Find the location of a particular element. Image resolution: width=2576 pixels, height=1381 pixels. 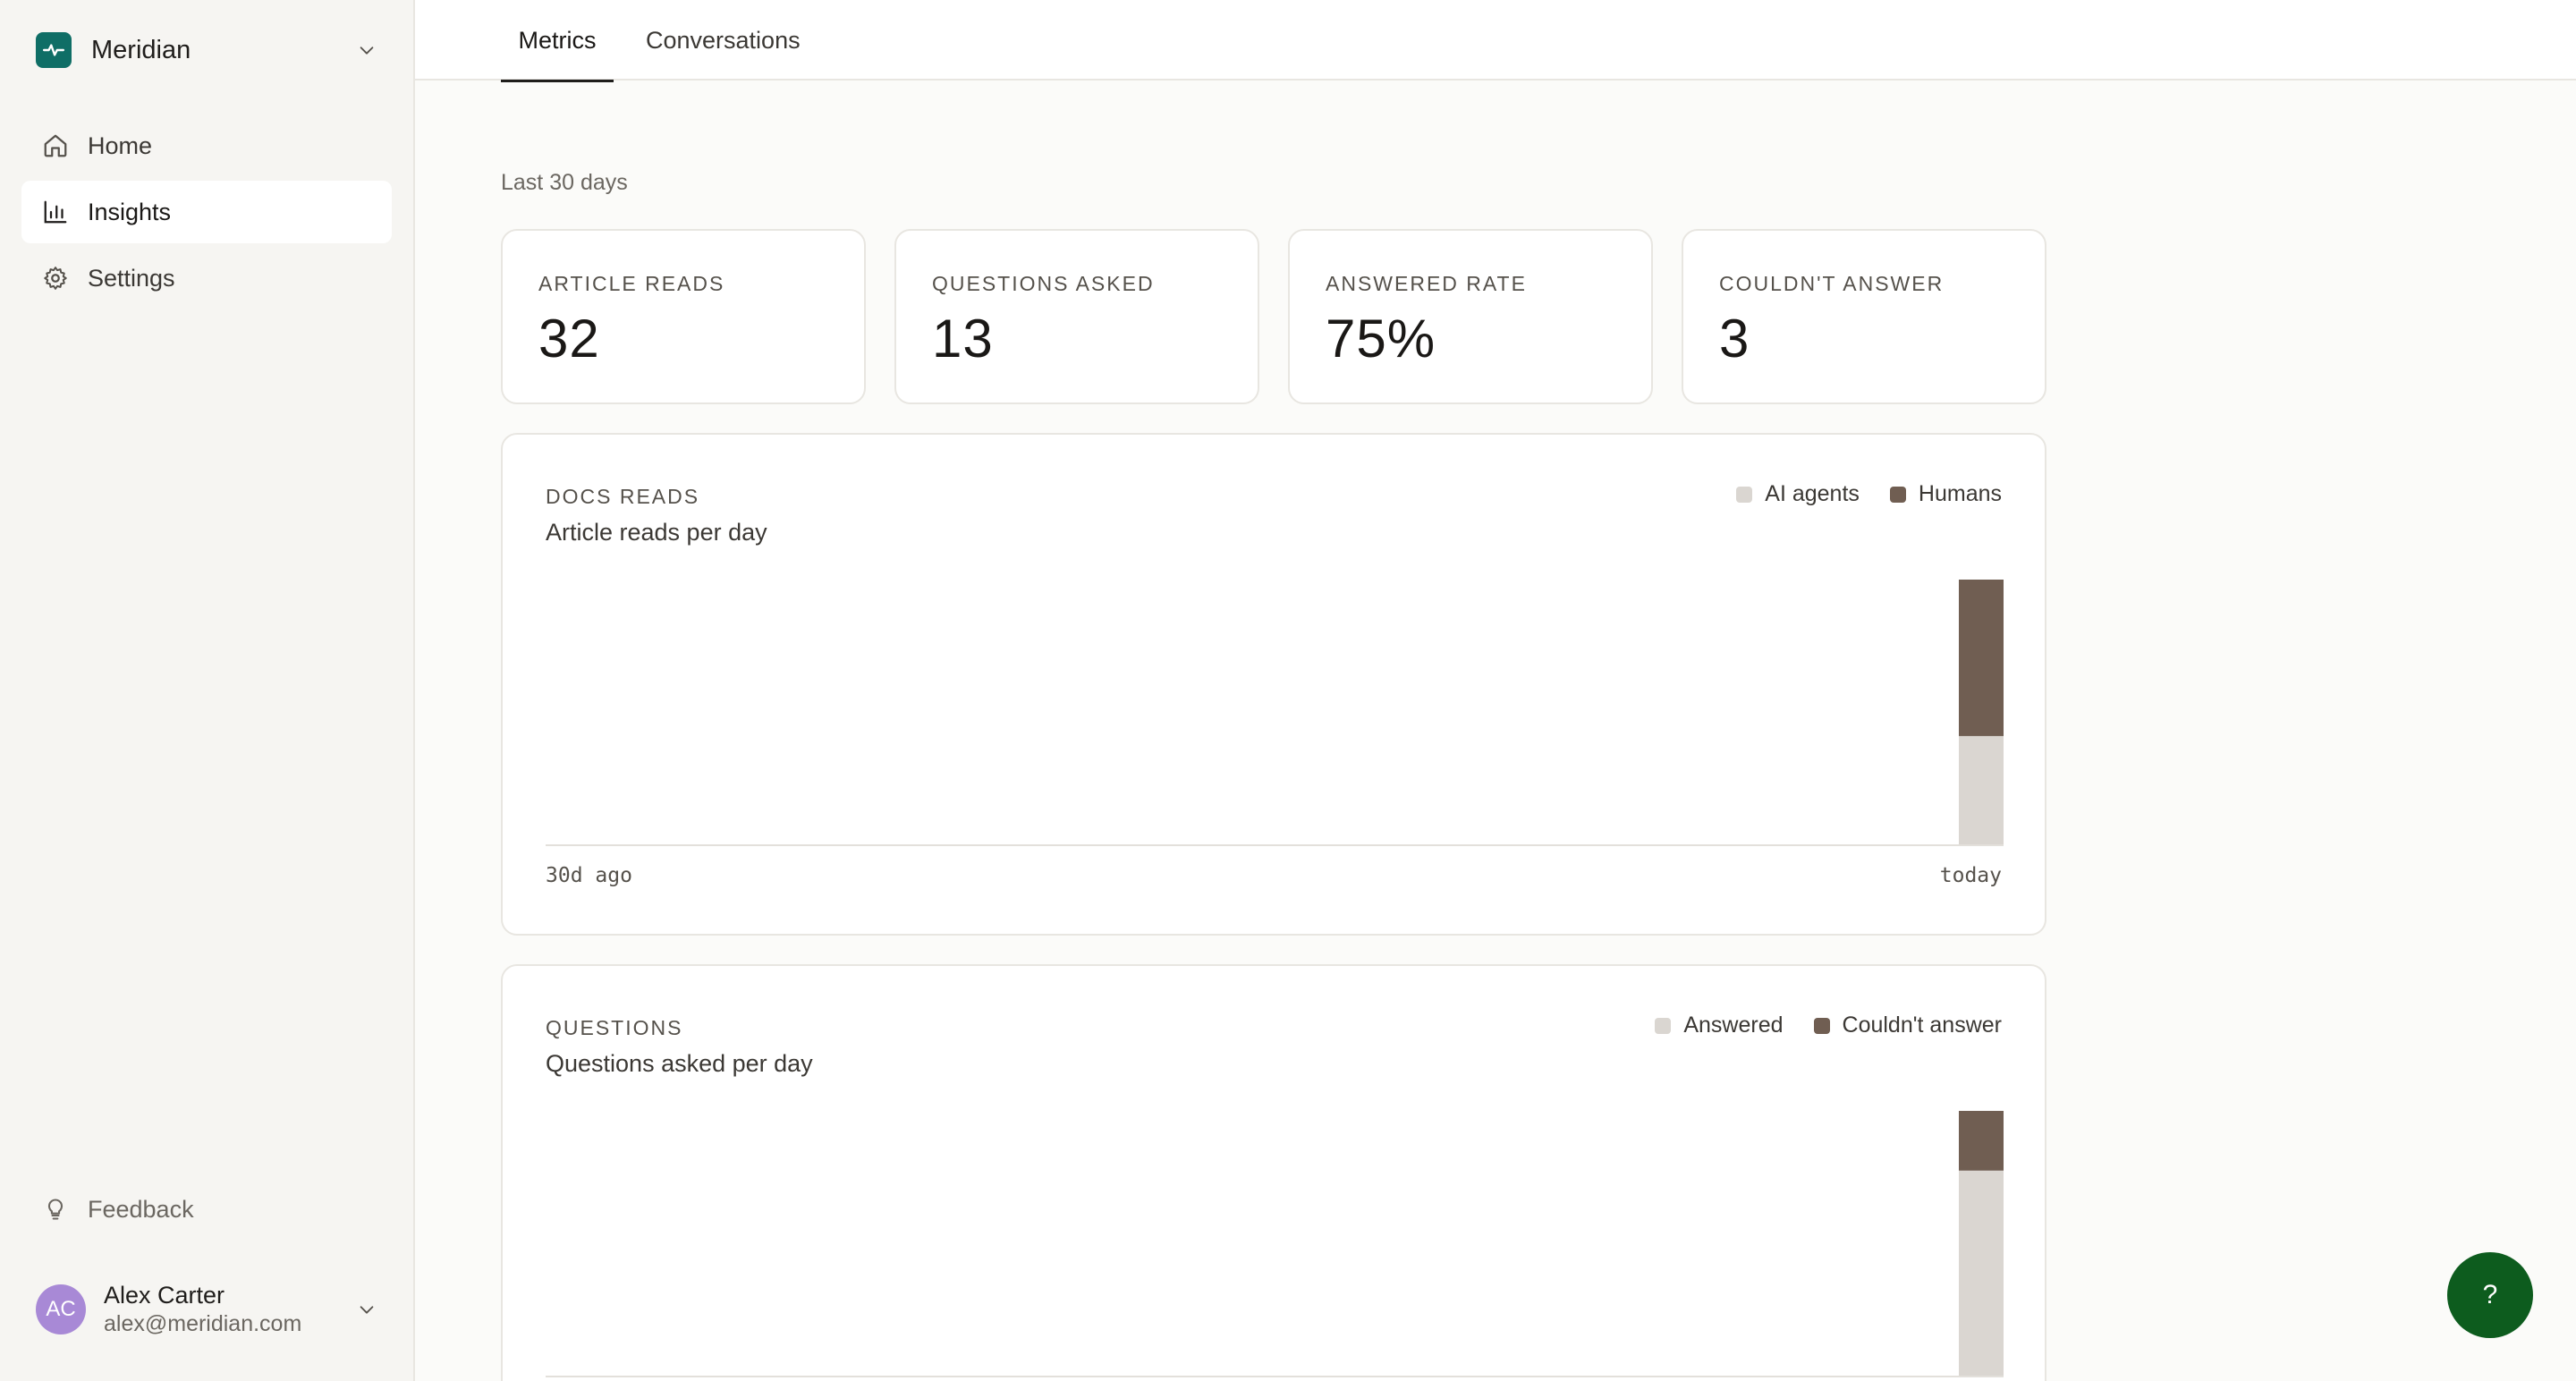

stat-card-answered-rate: ANSWERED RATE 75% is located at coordinates (1470, 316).